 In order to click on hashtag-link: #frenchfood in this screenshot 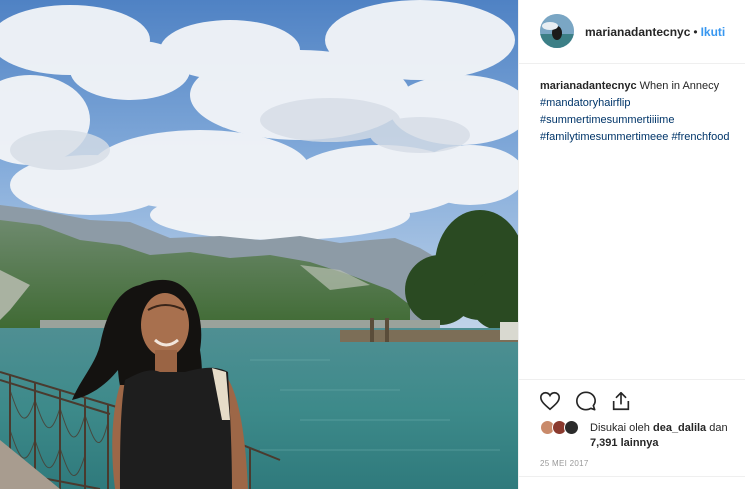, I will do `click(700, 137)`.